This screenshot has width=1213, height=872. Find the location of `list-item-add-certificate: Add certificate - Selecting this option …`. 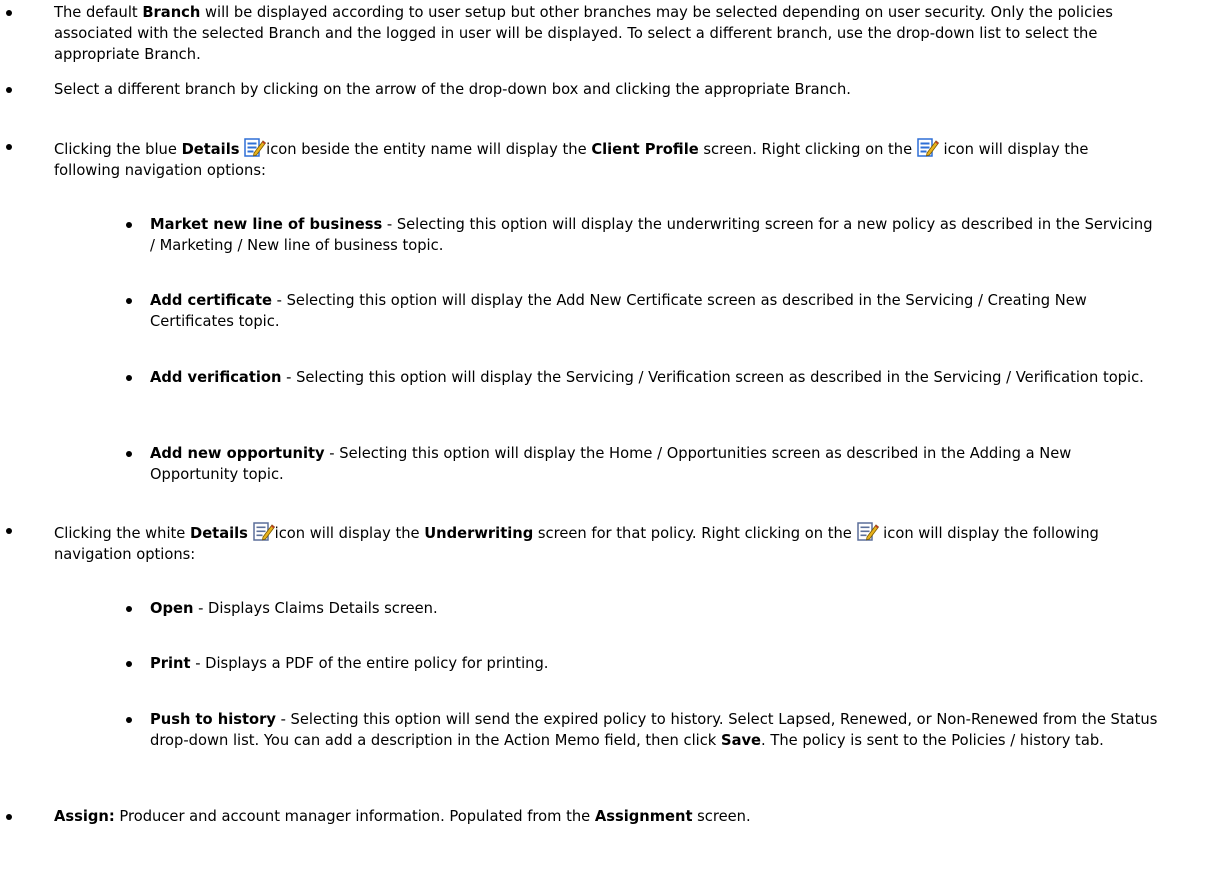

list-item-add-certificate: Add certificate - Selecting this option … is located at coordinates (643, 311).